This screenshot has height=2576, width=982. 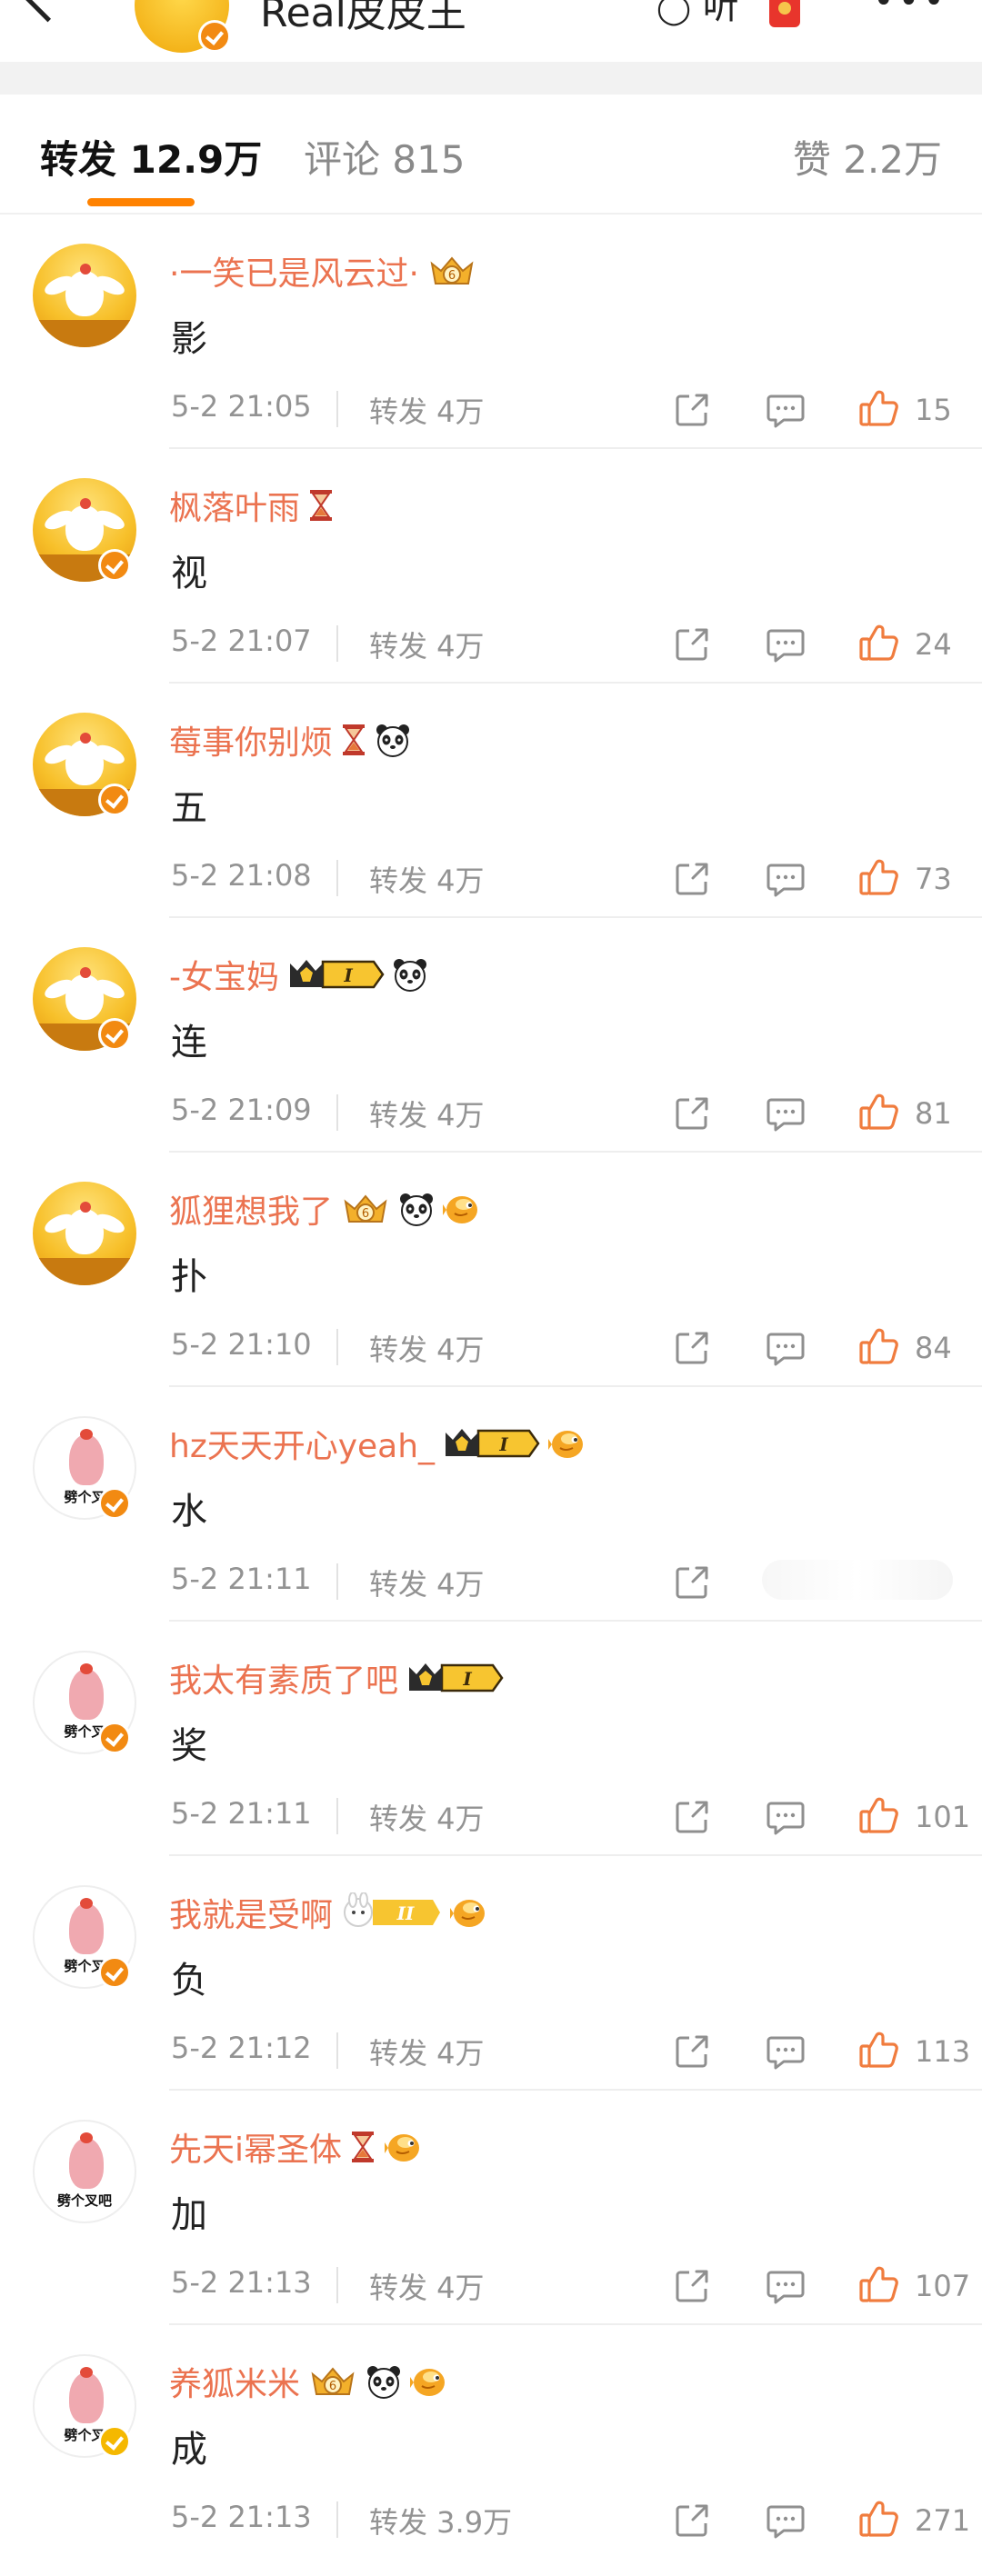 I want to click on username: hz天天开心yeah_, so click(x=302, y=1443).